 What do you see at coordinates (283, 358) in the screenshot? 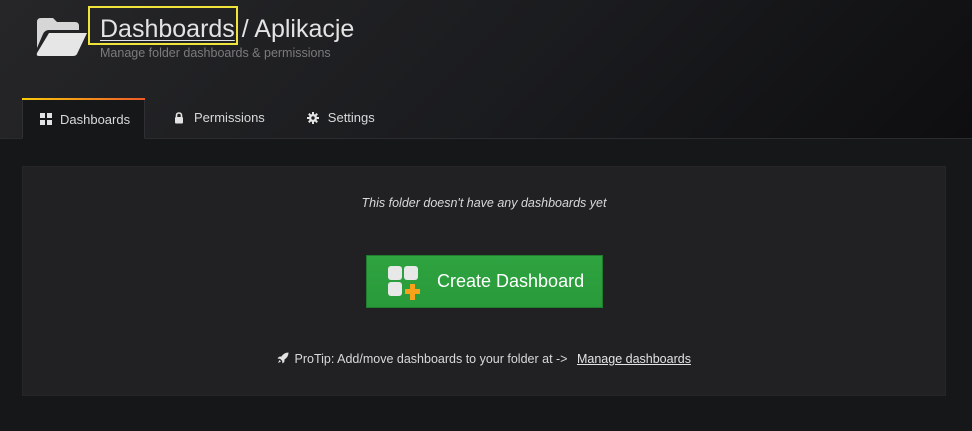
I see `rocket-icon` at bounding box center [283, 358].